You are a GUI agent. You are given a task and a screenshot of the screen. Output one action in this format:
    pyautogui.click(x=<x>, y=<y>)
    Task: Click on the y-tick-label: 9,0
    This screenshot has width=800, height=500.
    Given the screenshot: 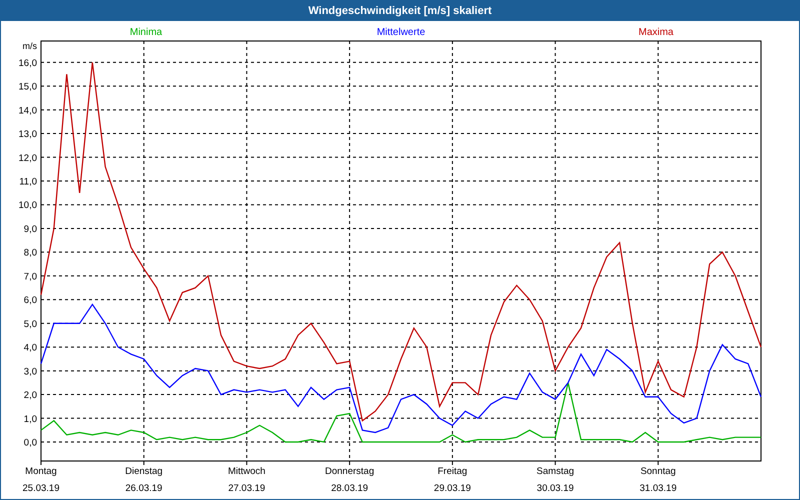 What is the action you would take?
    pyautogui.click(x=30, y=229)
    